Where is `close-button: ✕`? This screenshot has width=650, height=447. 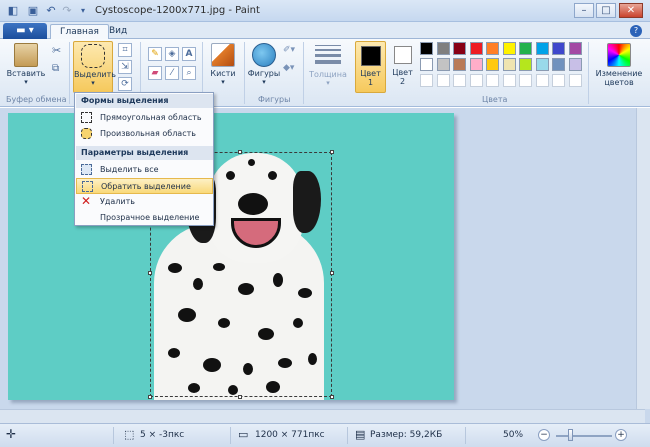 close-button: ✕ is located at coordinates (631, 10).